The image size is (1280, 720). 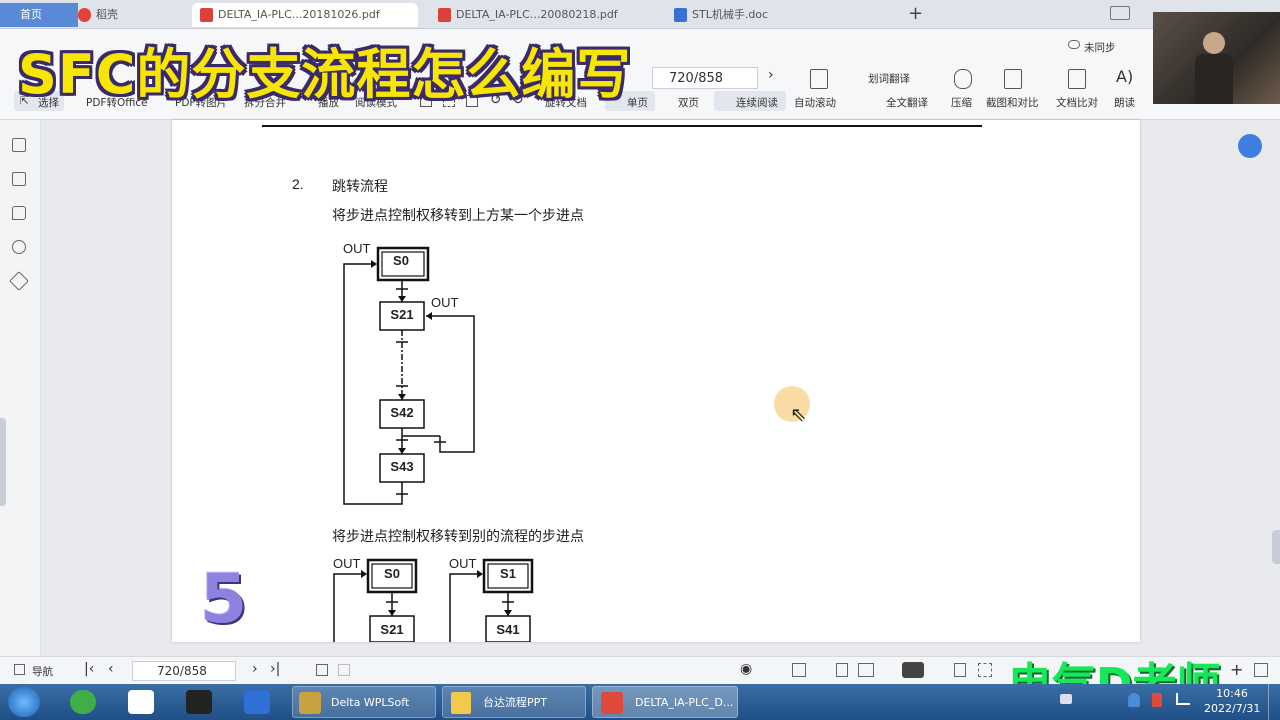 What do you see at coordinates (1066, 699) in the screenshot?
I see `keyboard-tray-icon` at bounding box center [1066, 699].